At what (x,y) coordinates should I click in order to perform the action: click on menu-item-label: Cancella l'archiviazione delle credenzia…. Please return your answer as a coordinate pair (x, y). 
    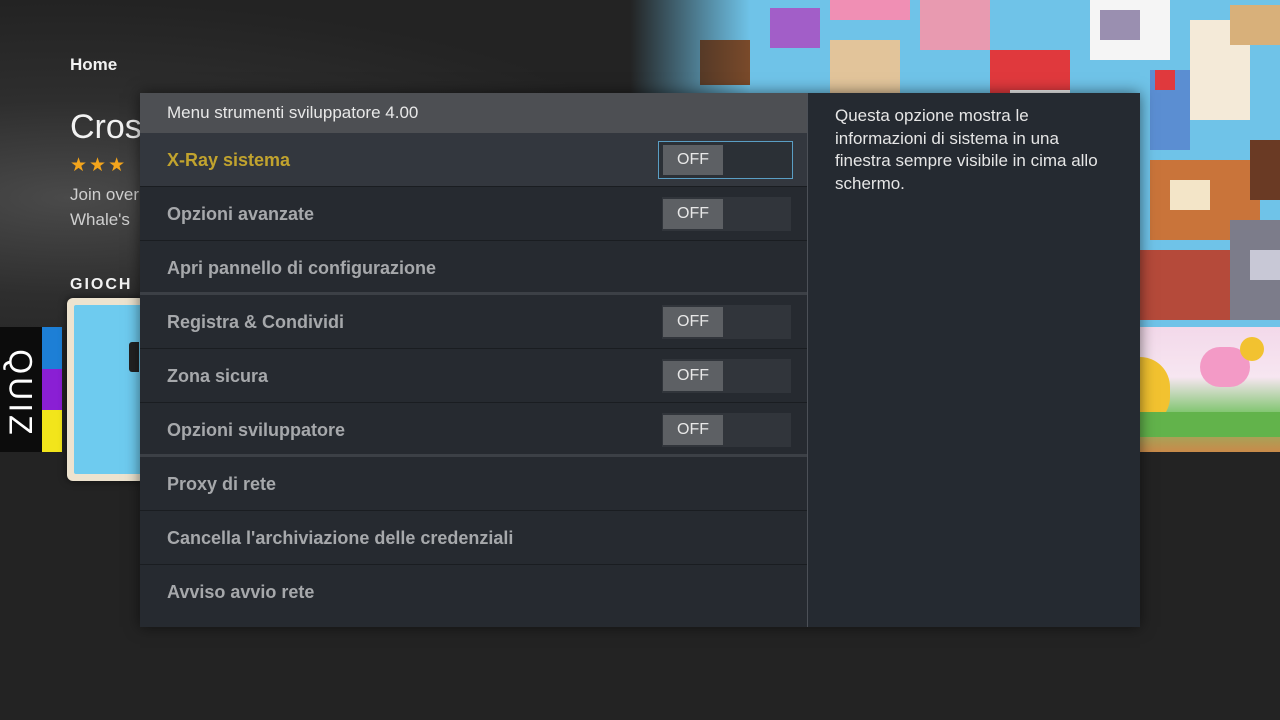
    Looking at the image, I should click on (340, 538).